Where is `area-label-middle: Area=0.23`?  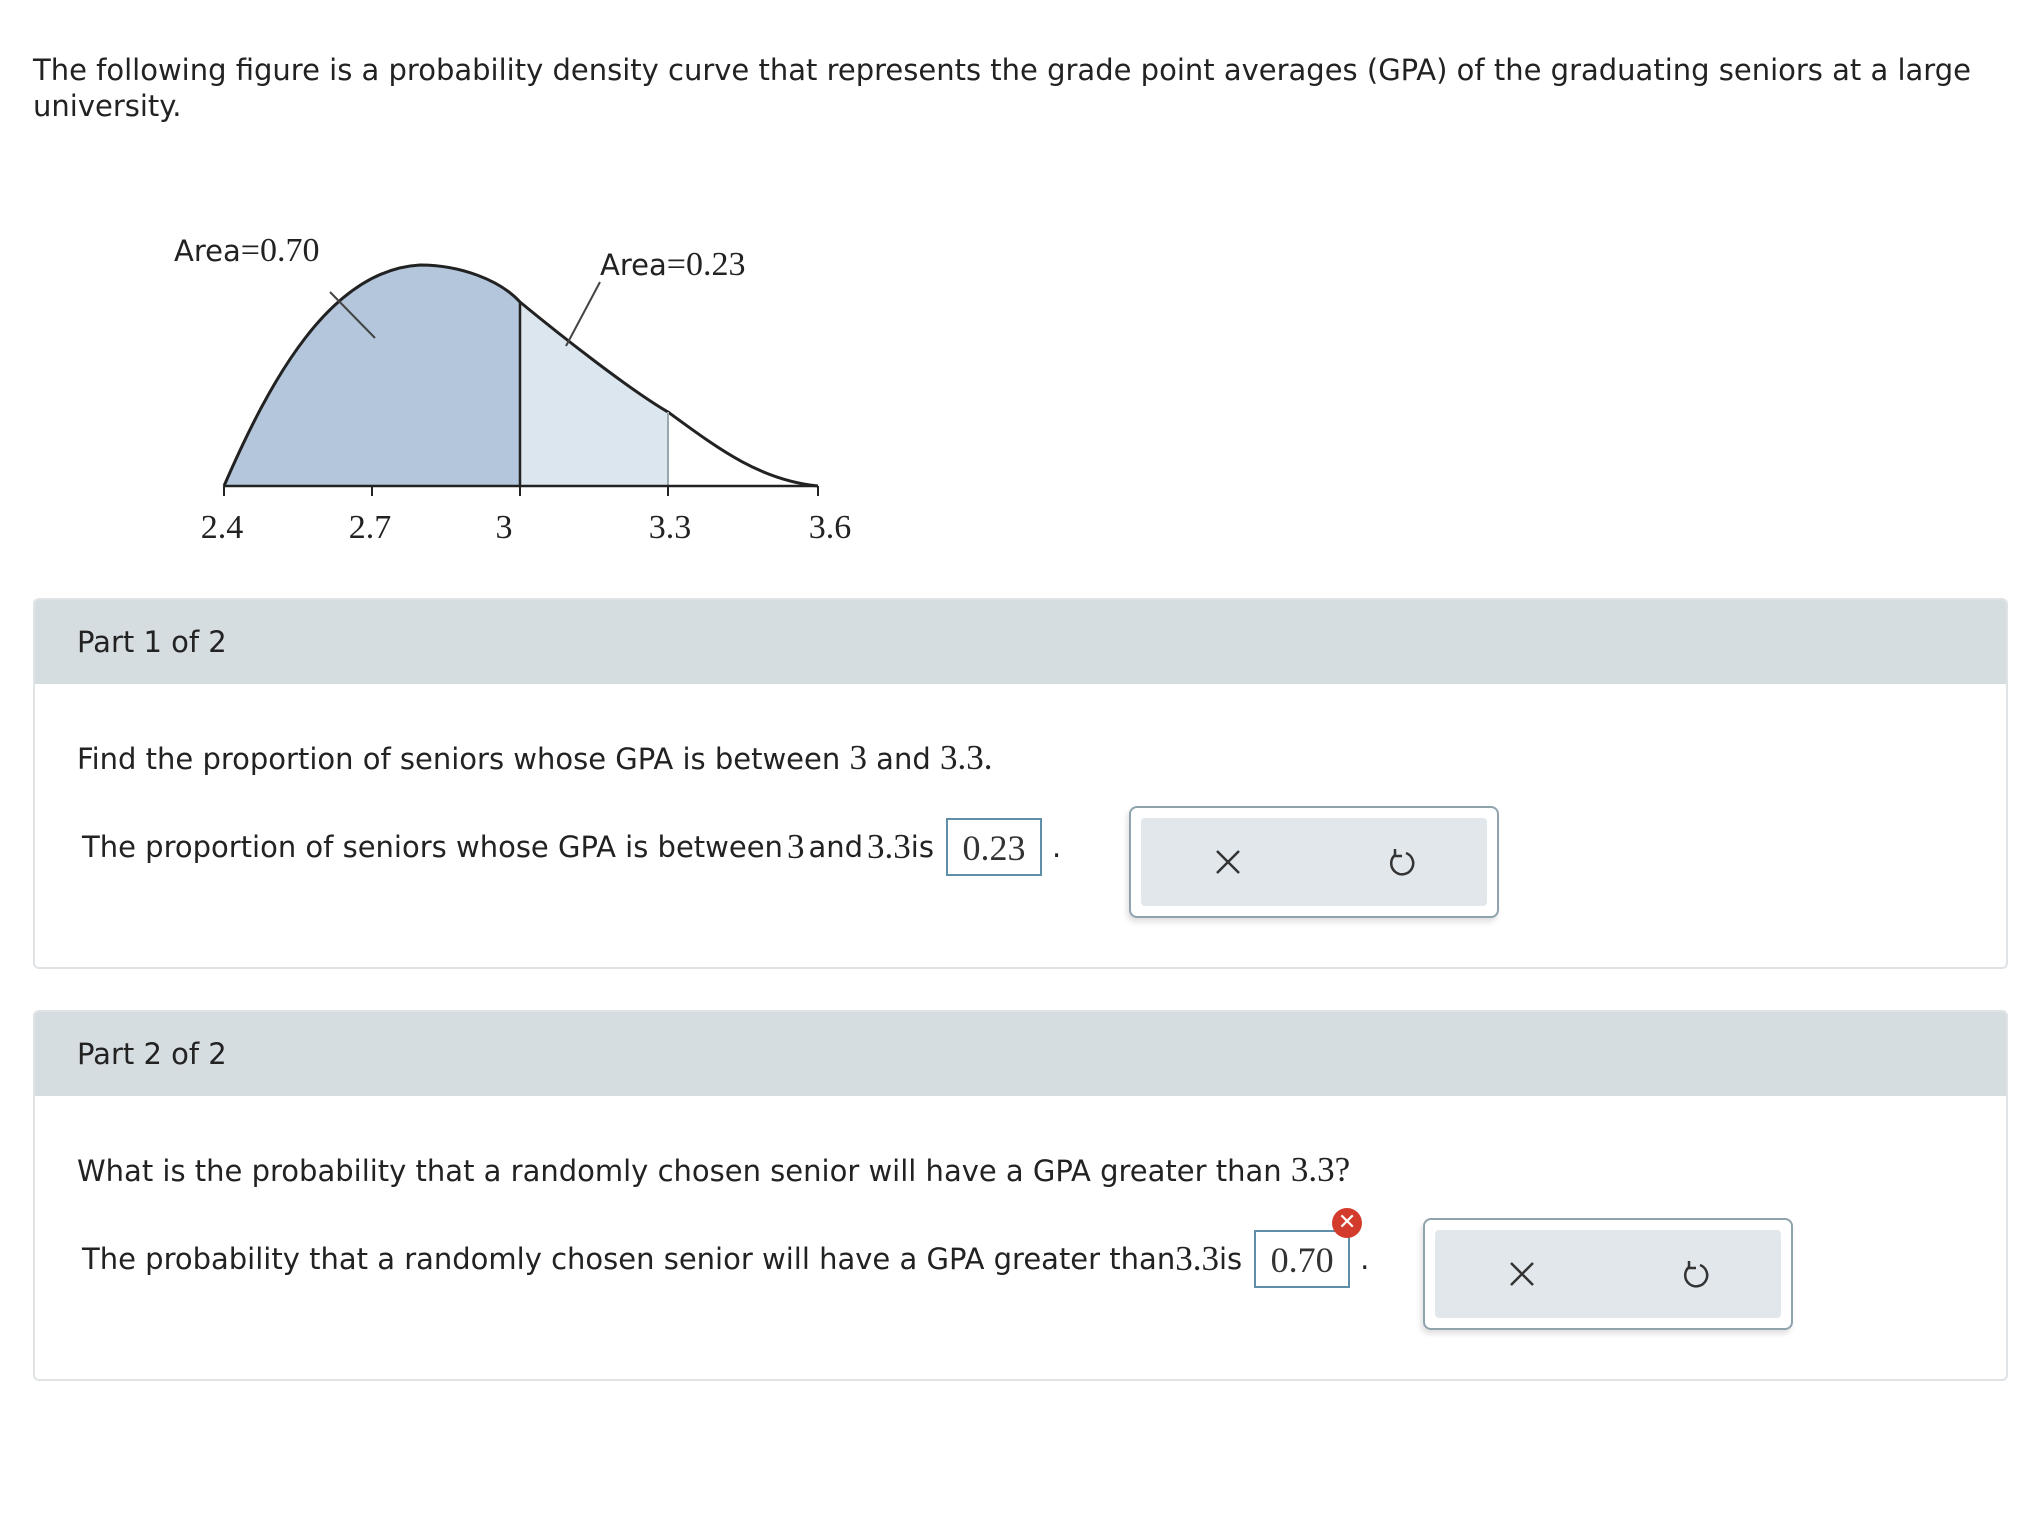
area-label-middle: Area=0.23 is located at coordinates (673, 264).